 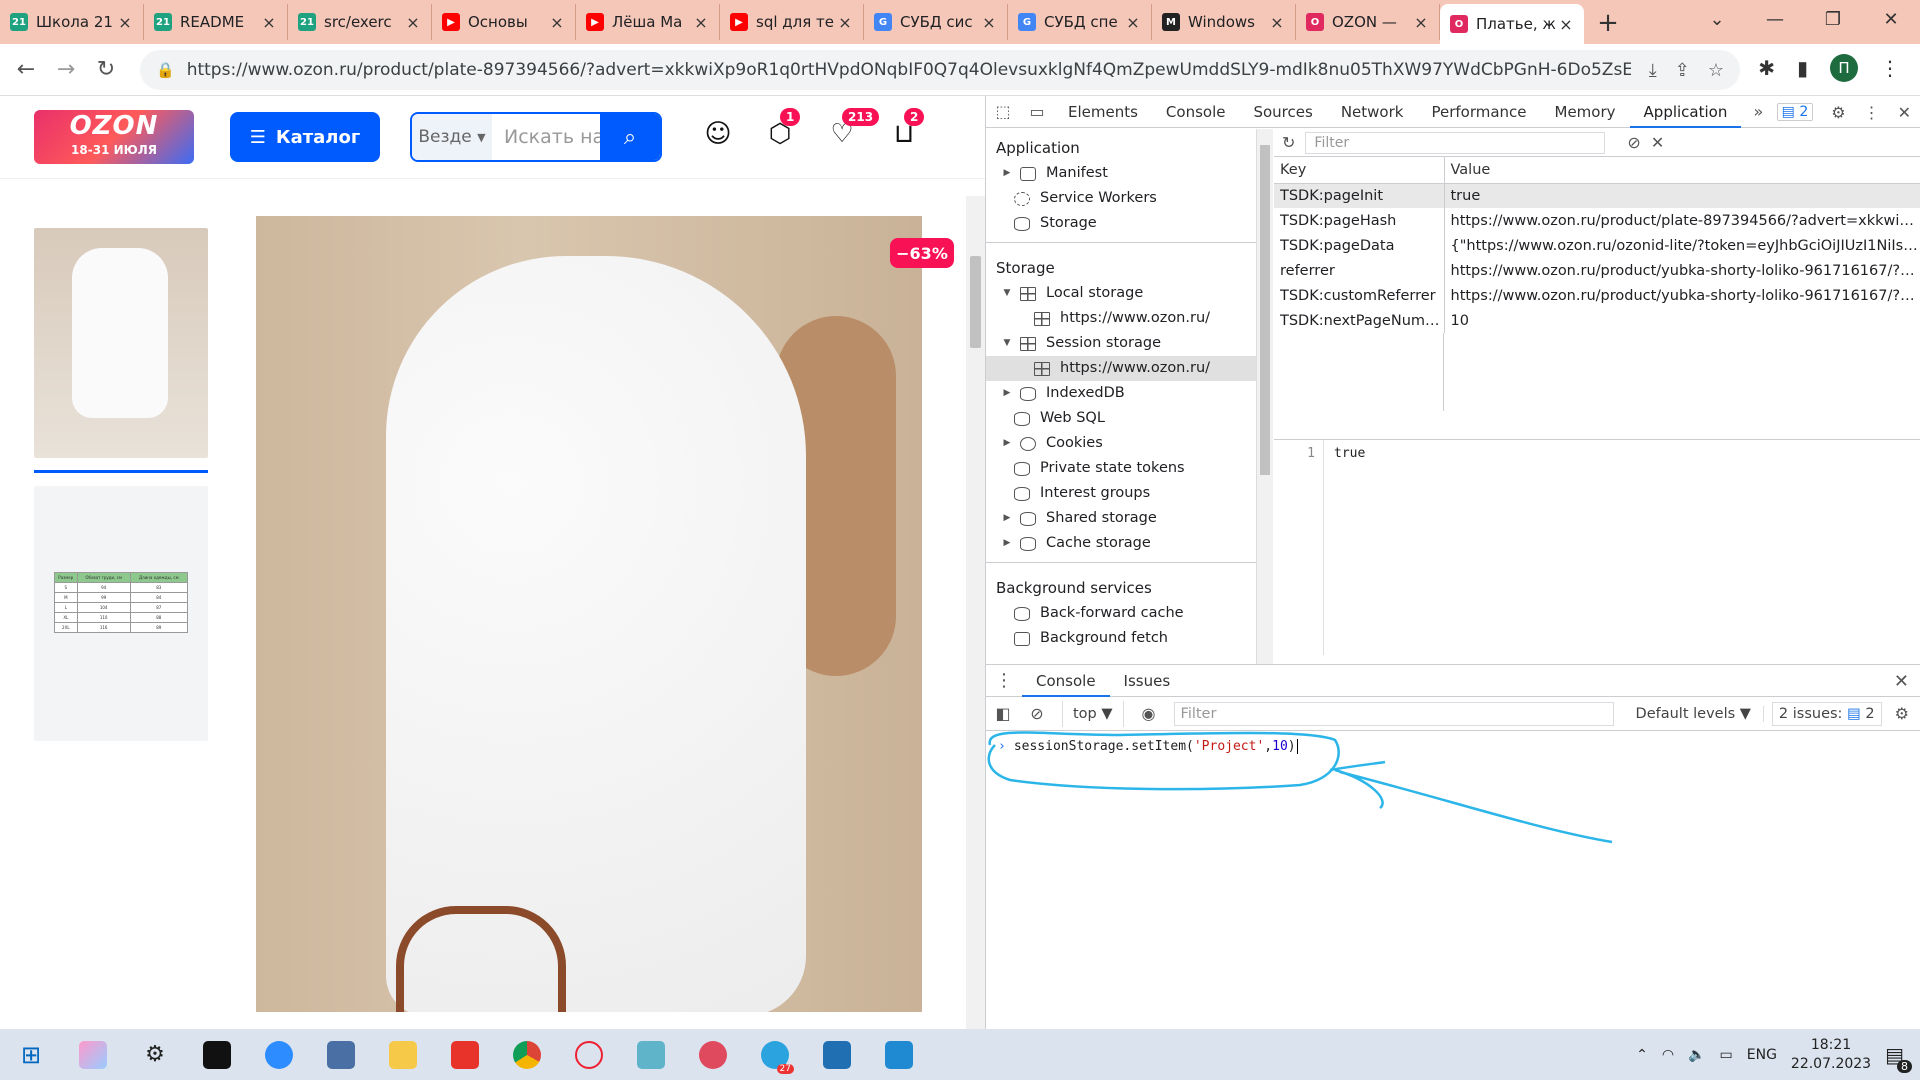 I want to click on vscode-icon, so click(x=899, y=1054).